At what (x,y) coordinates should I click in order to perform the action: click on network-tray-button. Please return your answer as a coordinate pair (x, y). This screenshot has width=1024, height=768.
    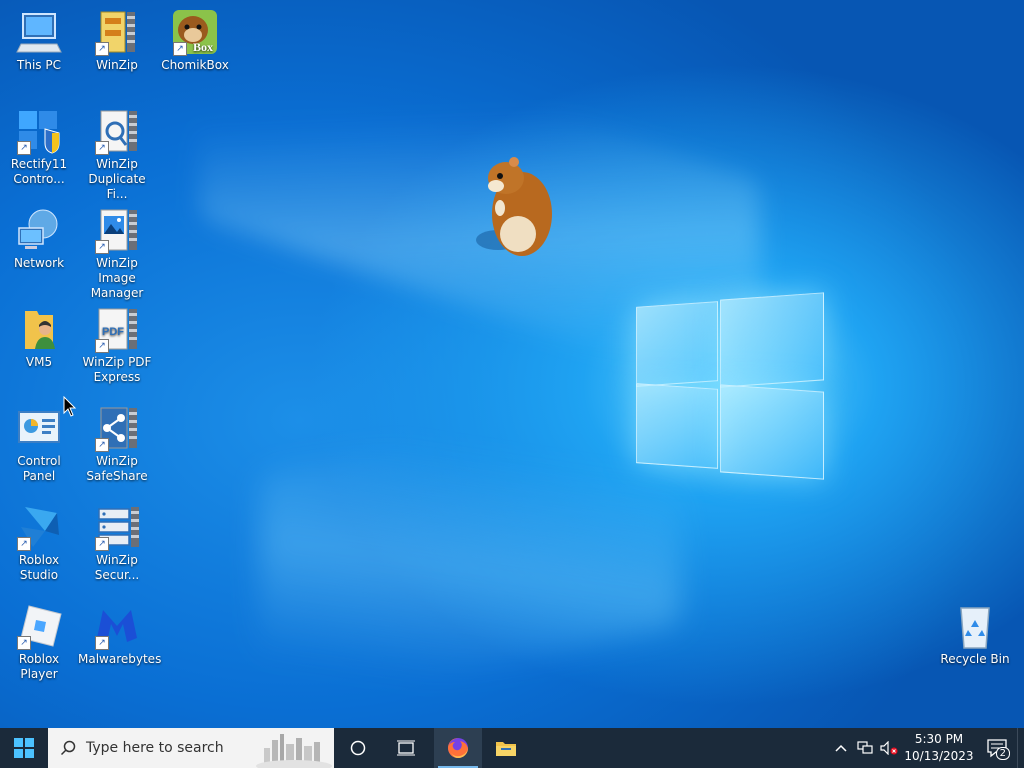
    Looking at the image, I should click on (865, 748).